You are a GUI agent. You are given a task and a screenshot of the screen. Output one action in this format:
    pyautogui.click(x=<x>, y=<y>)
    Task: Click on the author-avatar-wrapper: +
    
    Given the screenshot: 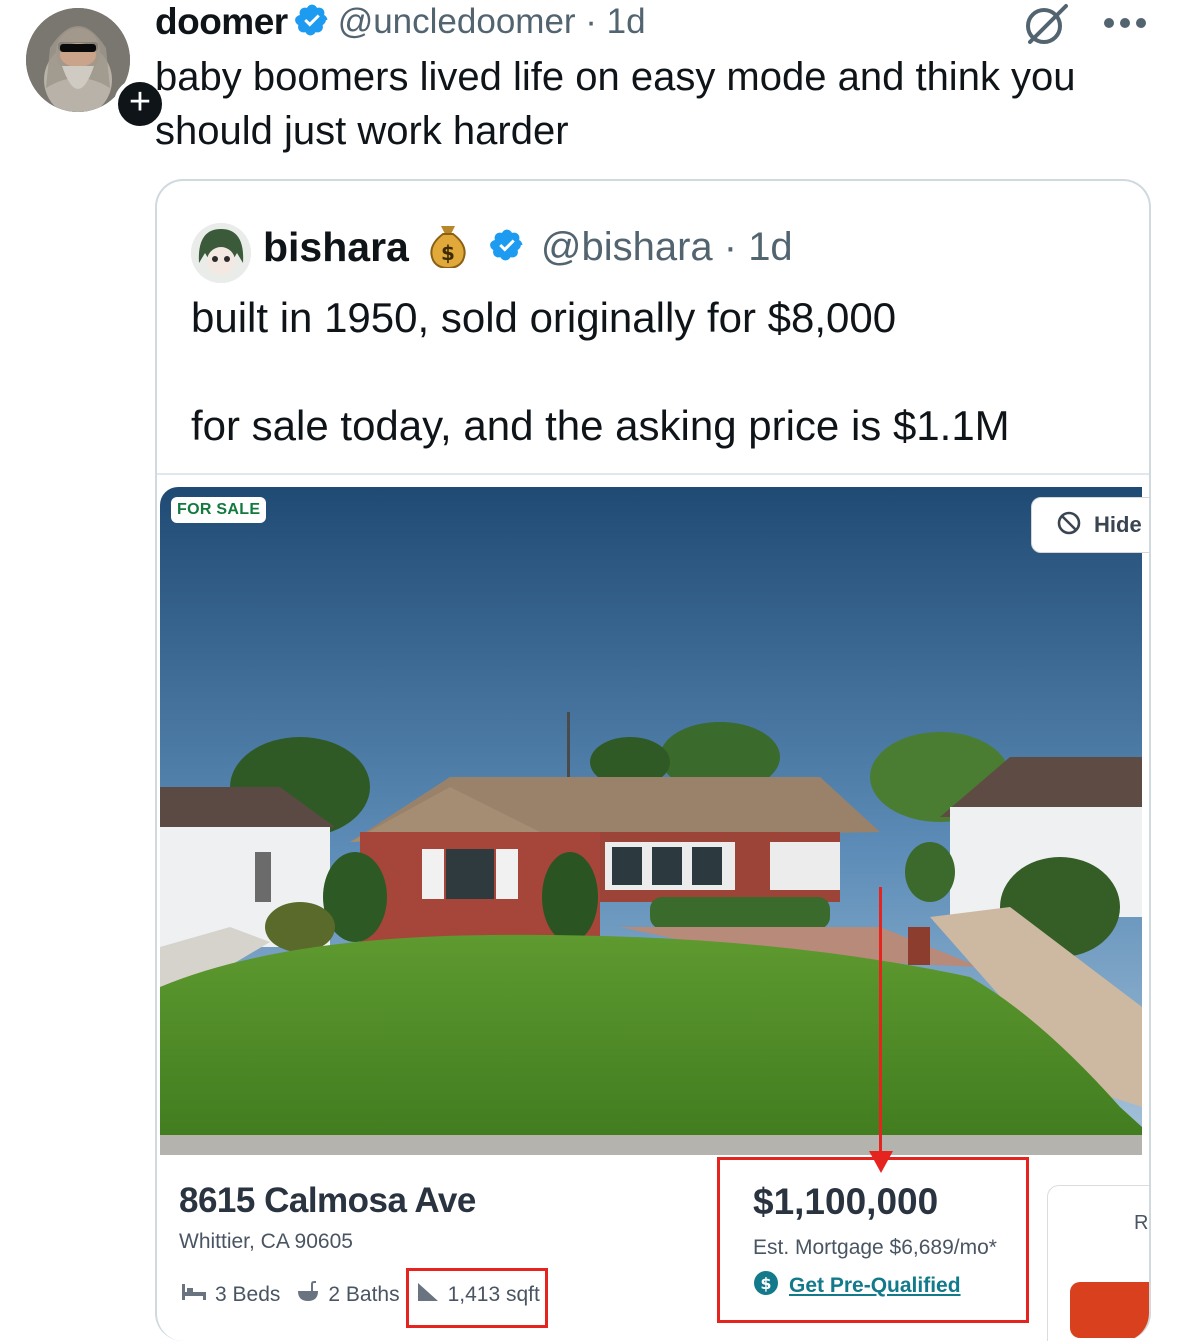 What is the action you would take?
    pyautogui.click(x=96, y=69)
    